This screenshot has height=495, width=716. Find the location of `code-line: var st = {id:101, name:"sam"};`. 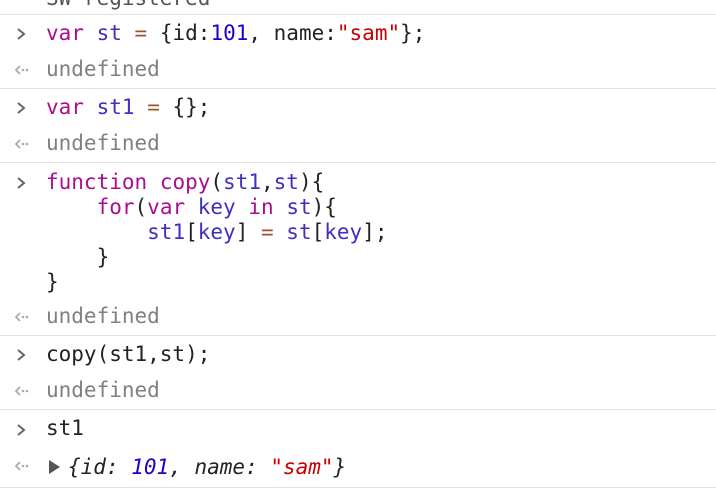

code-line: var st = {id:101, name:"sam"}; is located at coordinates (236, 33).